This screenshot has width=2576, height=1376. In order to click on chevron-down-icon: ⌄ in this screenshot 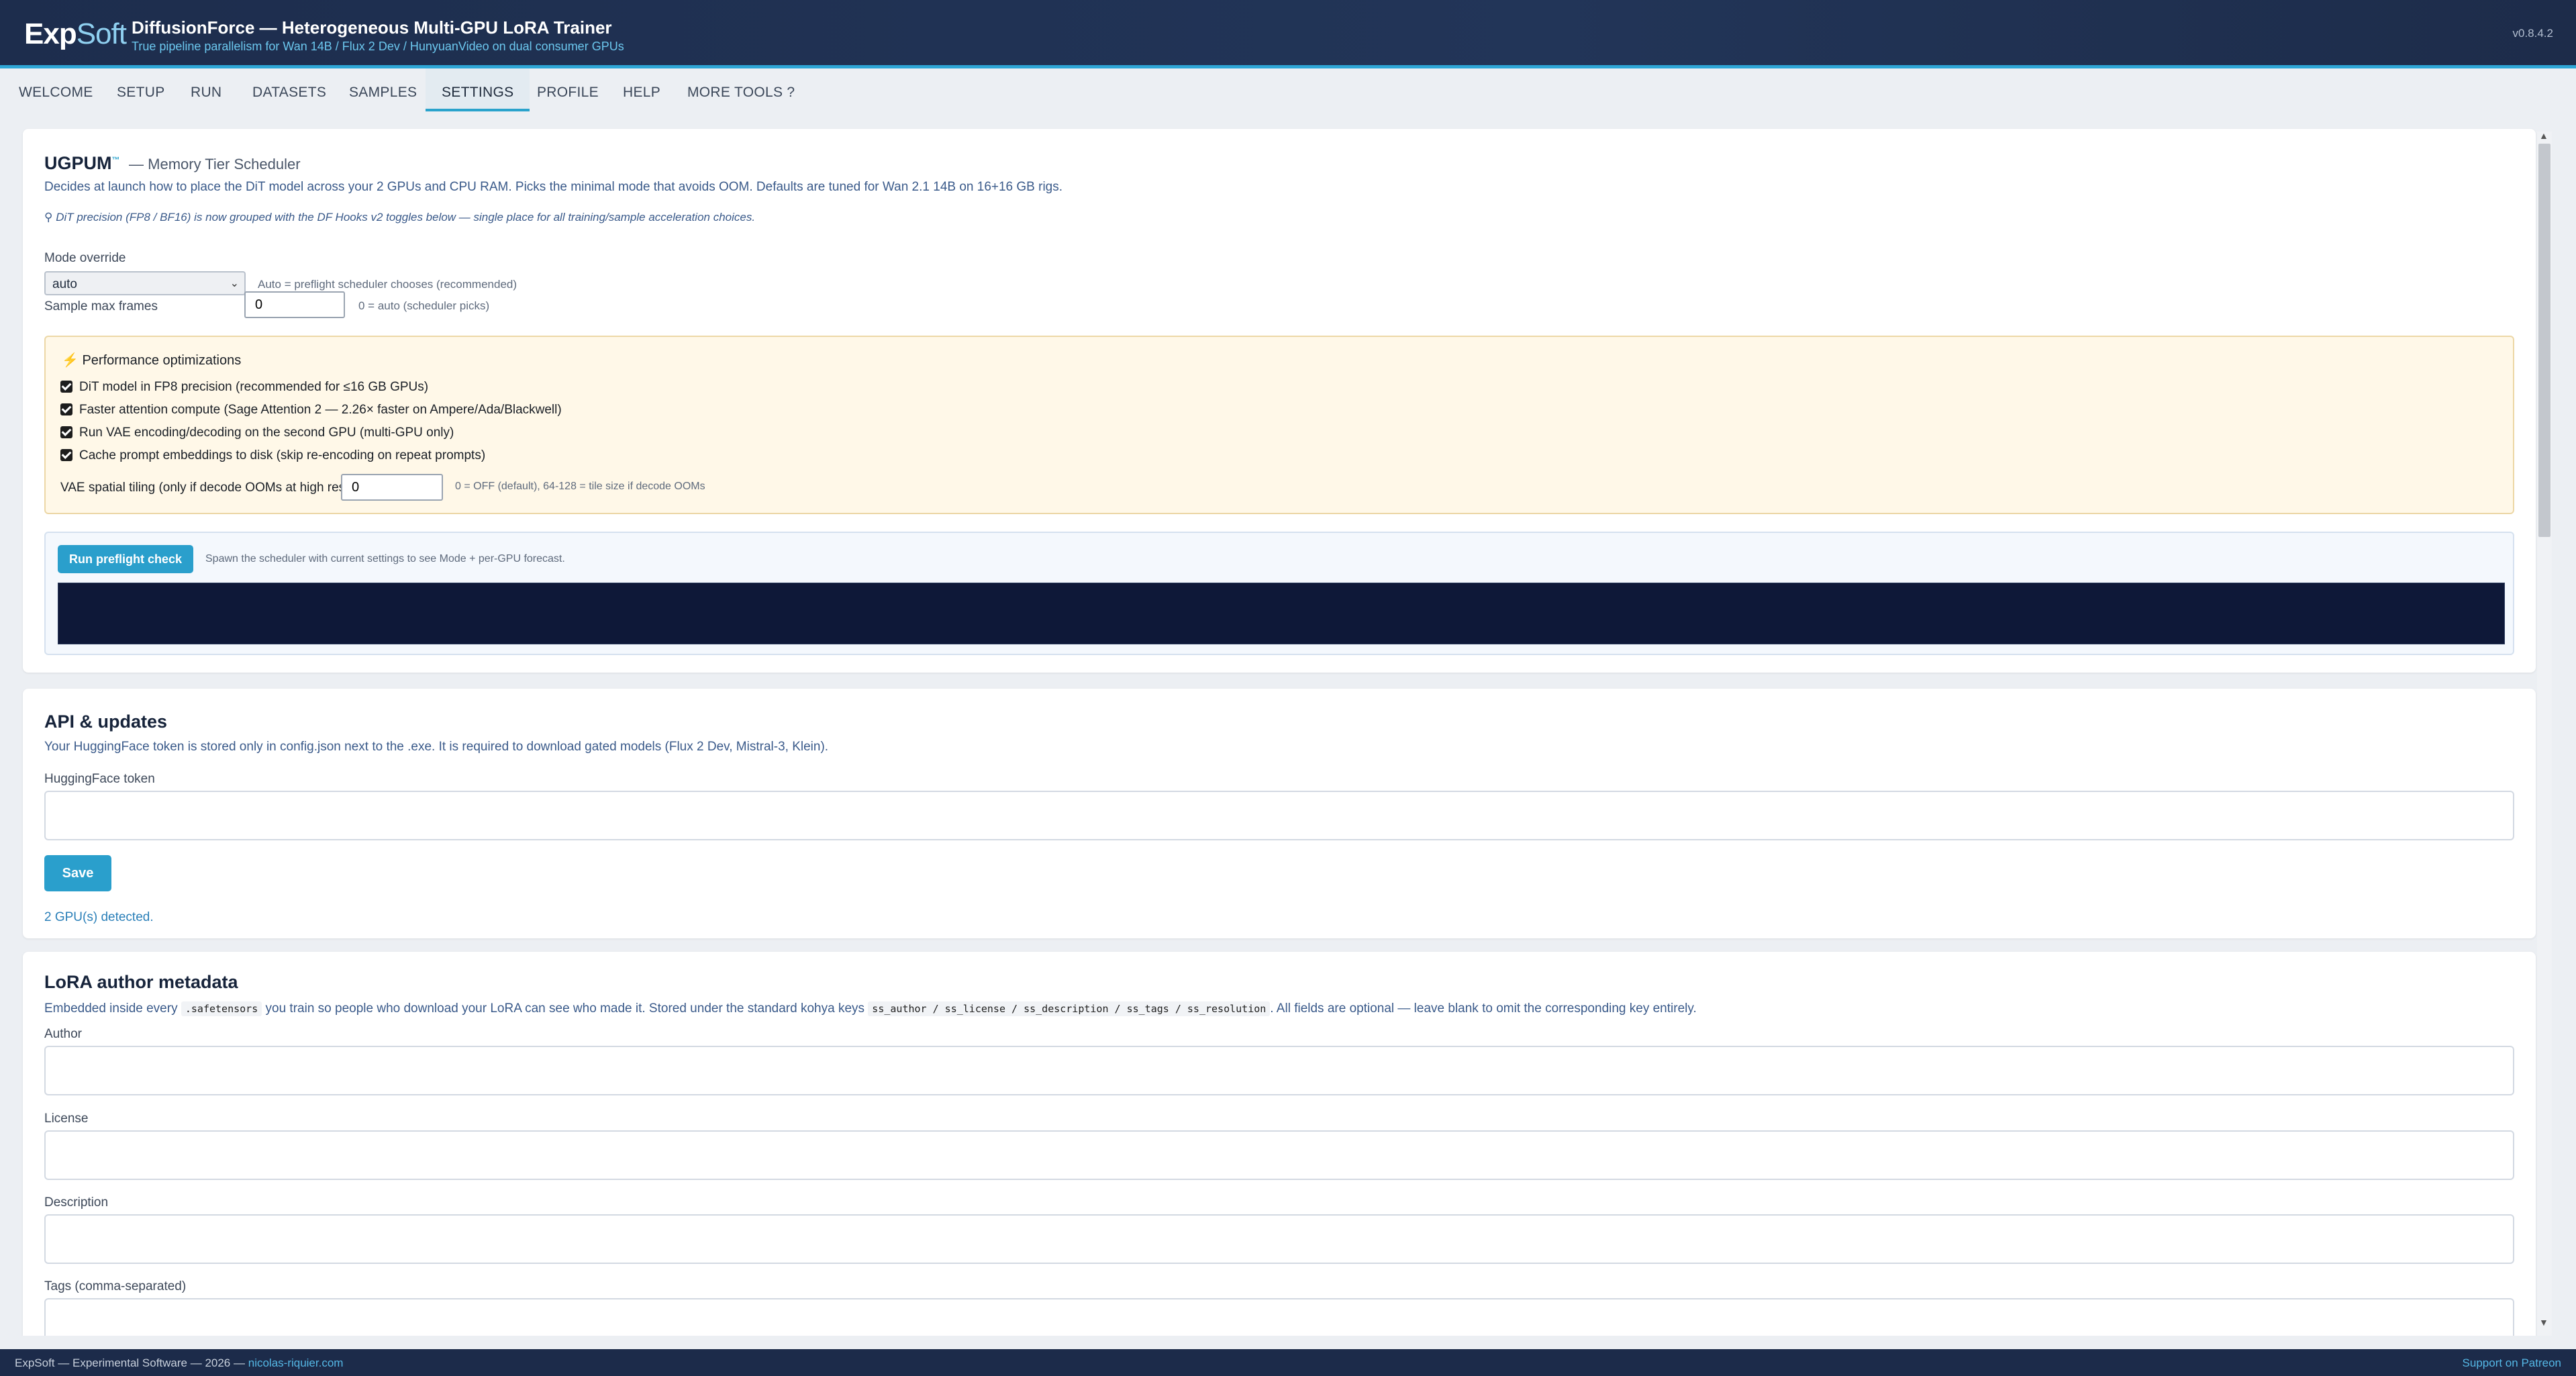, I will do `click(234, 283)`.